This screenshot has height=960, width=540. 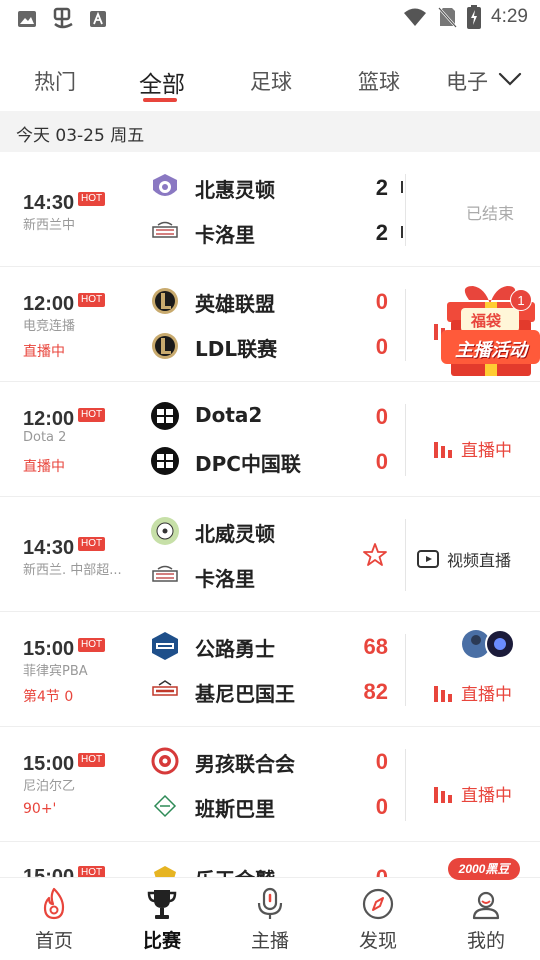 What do you see at coordinates (235, 534) in the screenshot?
I see `home-team: 北威灵顿` at bounding box center [235, 534].